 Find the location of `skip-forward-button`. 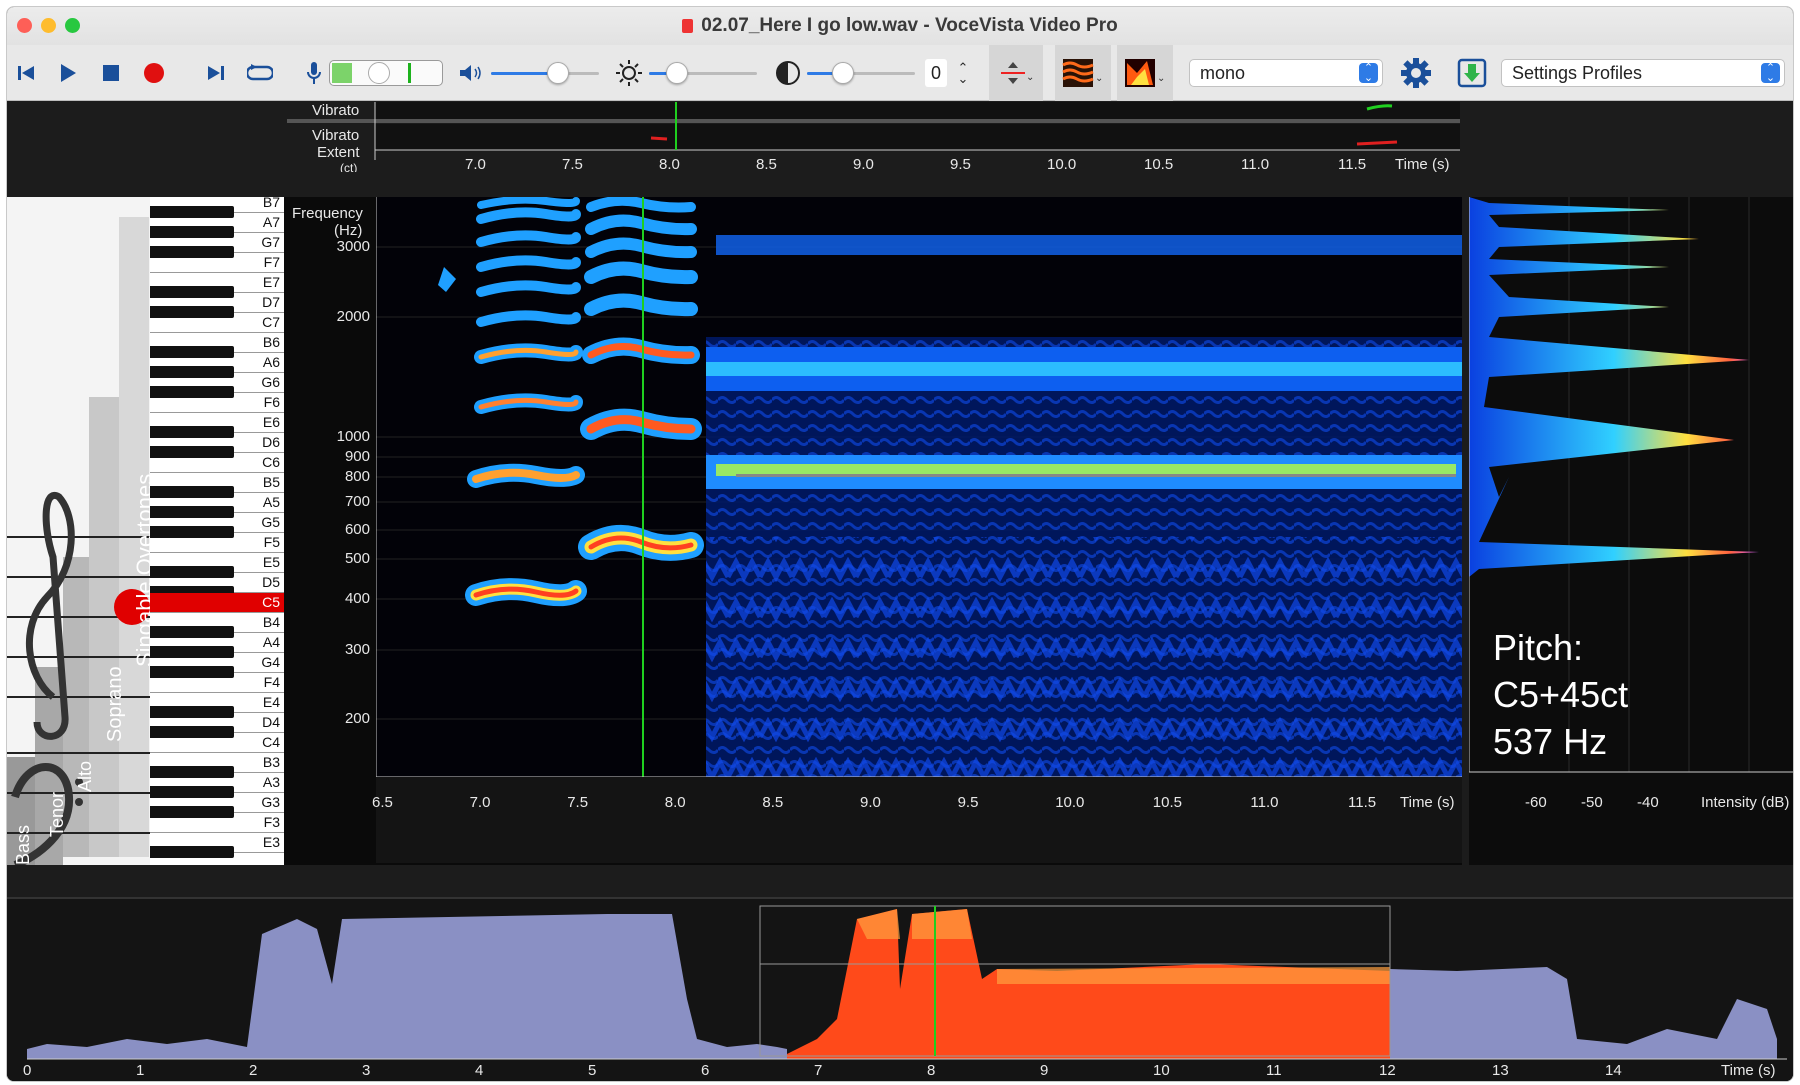

skip-forward-button is located at coordinates (216, 73).